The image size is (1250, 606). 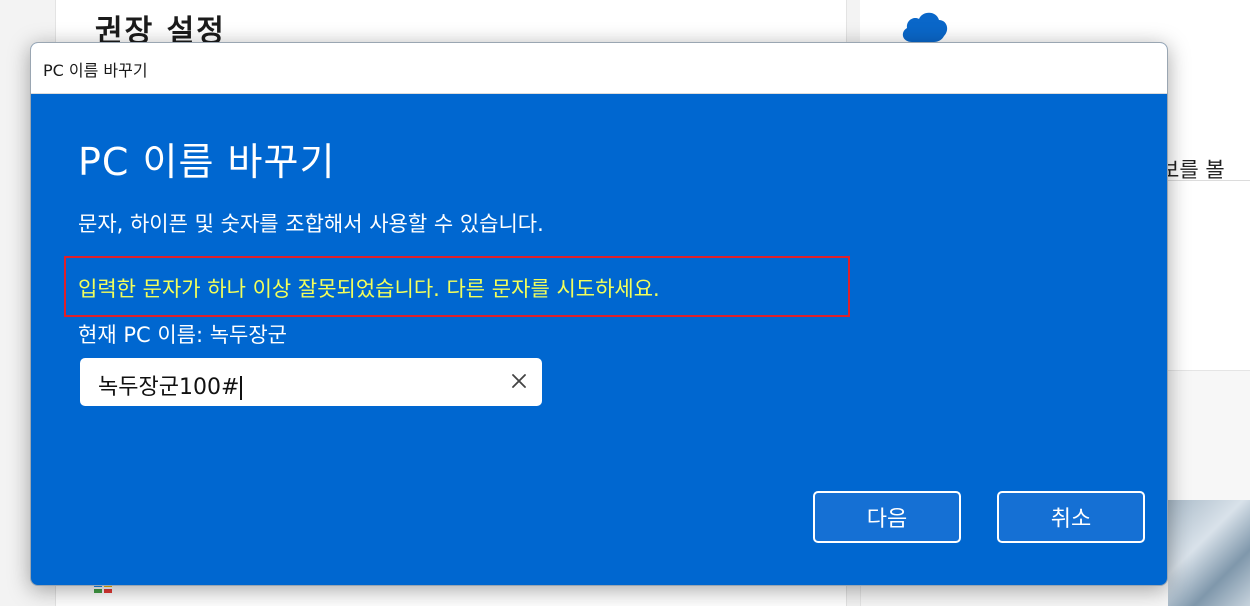 What do you see at coordinates (95, 70) in the screenshot?
I see `dialog-window-title: PC 이름 바꾸기` at bounding box center [95, 70].